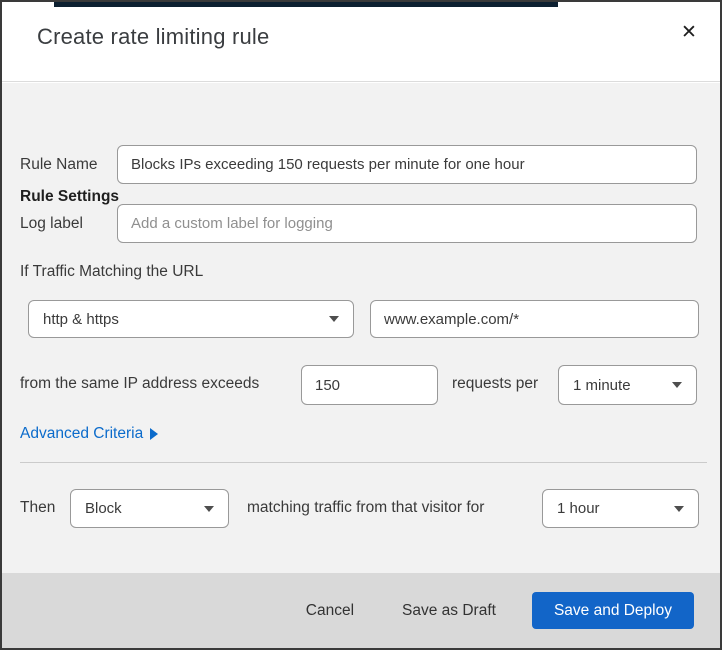 The image size is (722, 650). I want to click on period-select: 1 minute, so click(627, 385).